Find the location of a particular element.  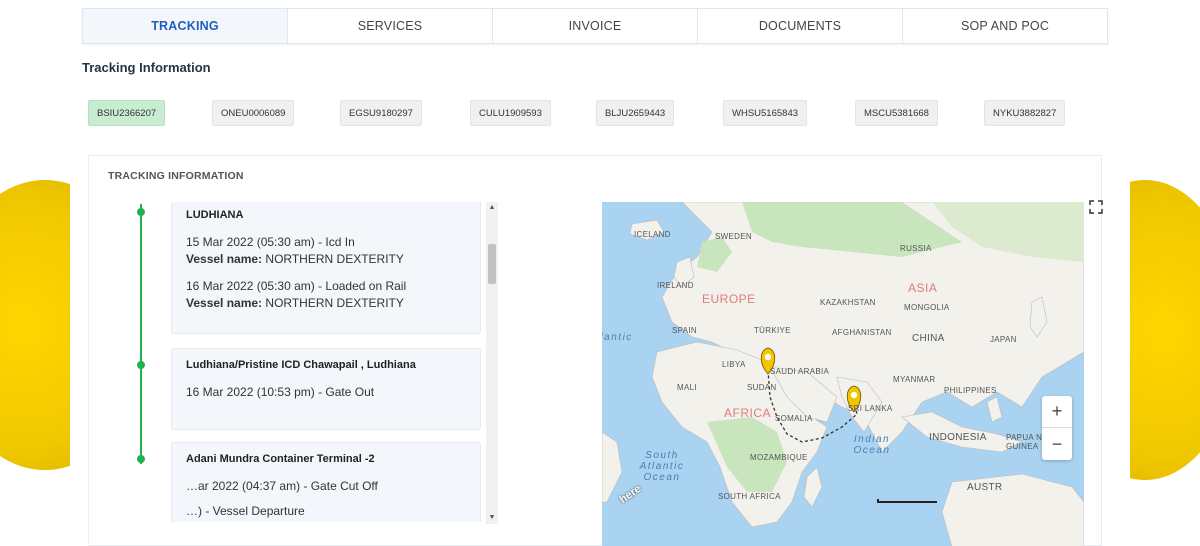

timeline-line is located at coordinates (141, 334).